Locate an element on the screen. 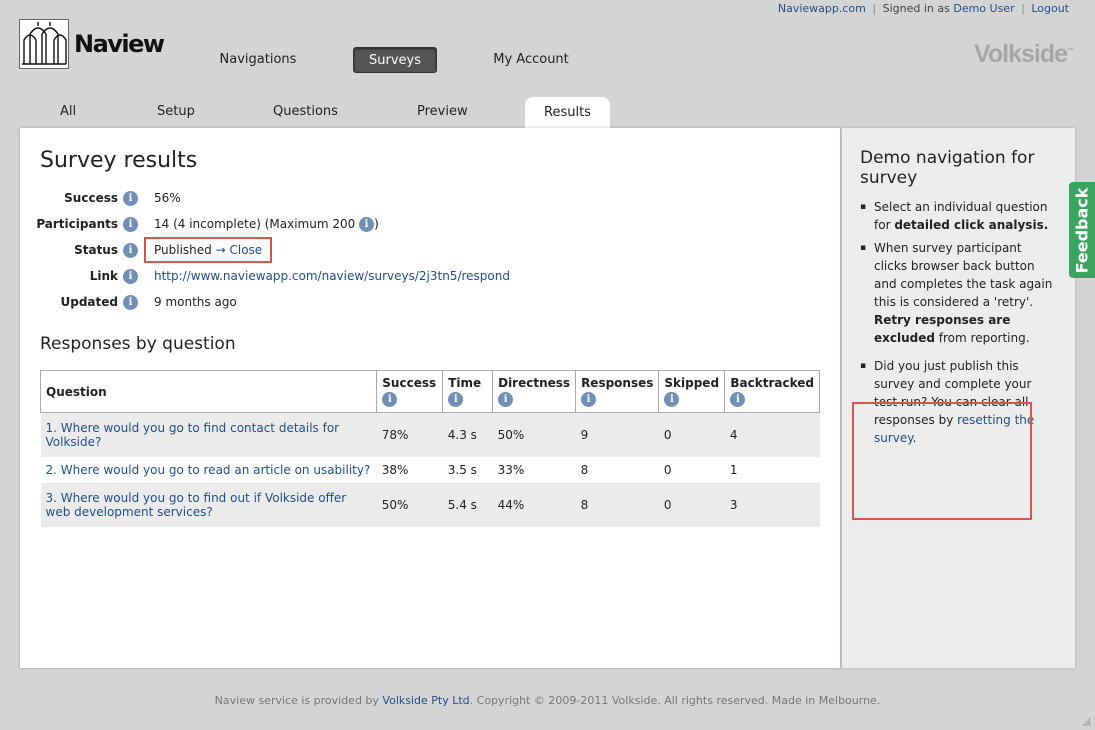 The image size is (1095, 730). nav-navigations: Navigations is located at coordinates (258, 60).